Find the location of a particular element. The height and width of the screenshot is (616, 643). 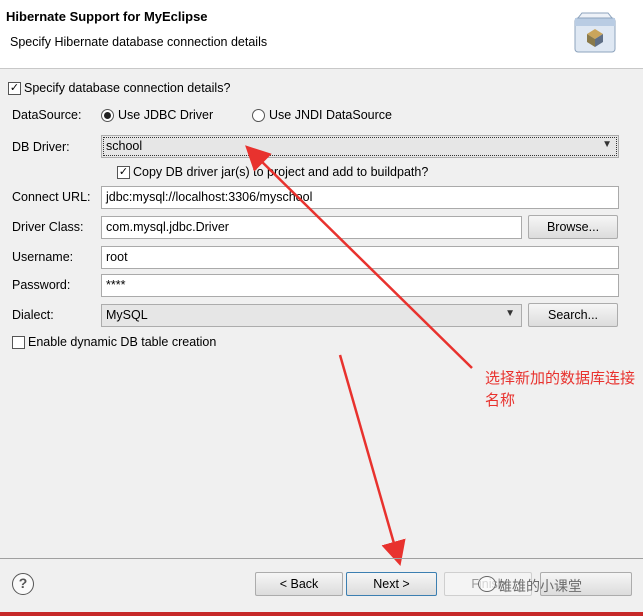

password-label: Password: is located at coordinates (41, 285).